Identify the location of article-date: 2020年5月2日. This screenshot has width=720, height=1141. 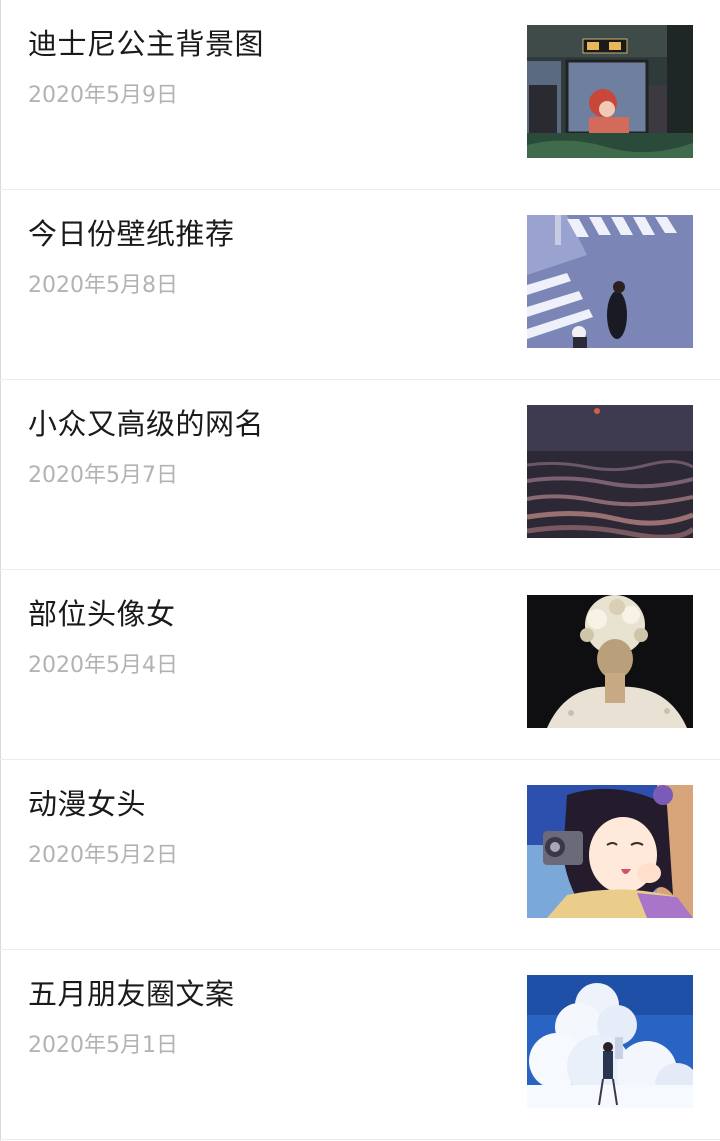
(103, 855).